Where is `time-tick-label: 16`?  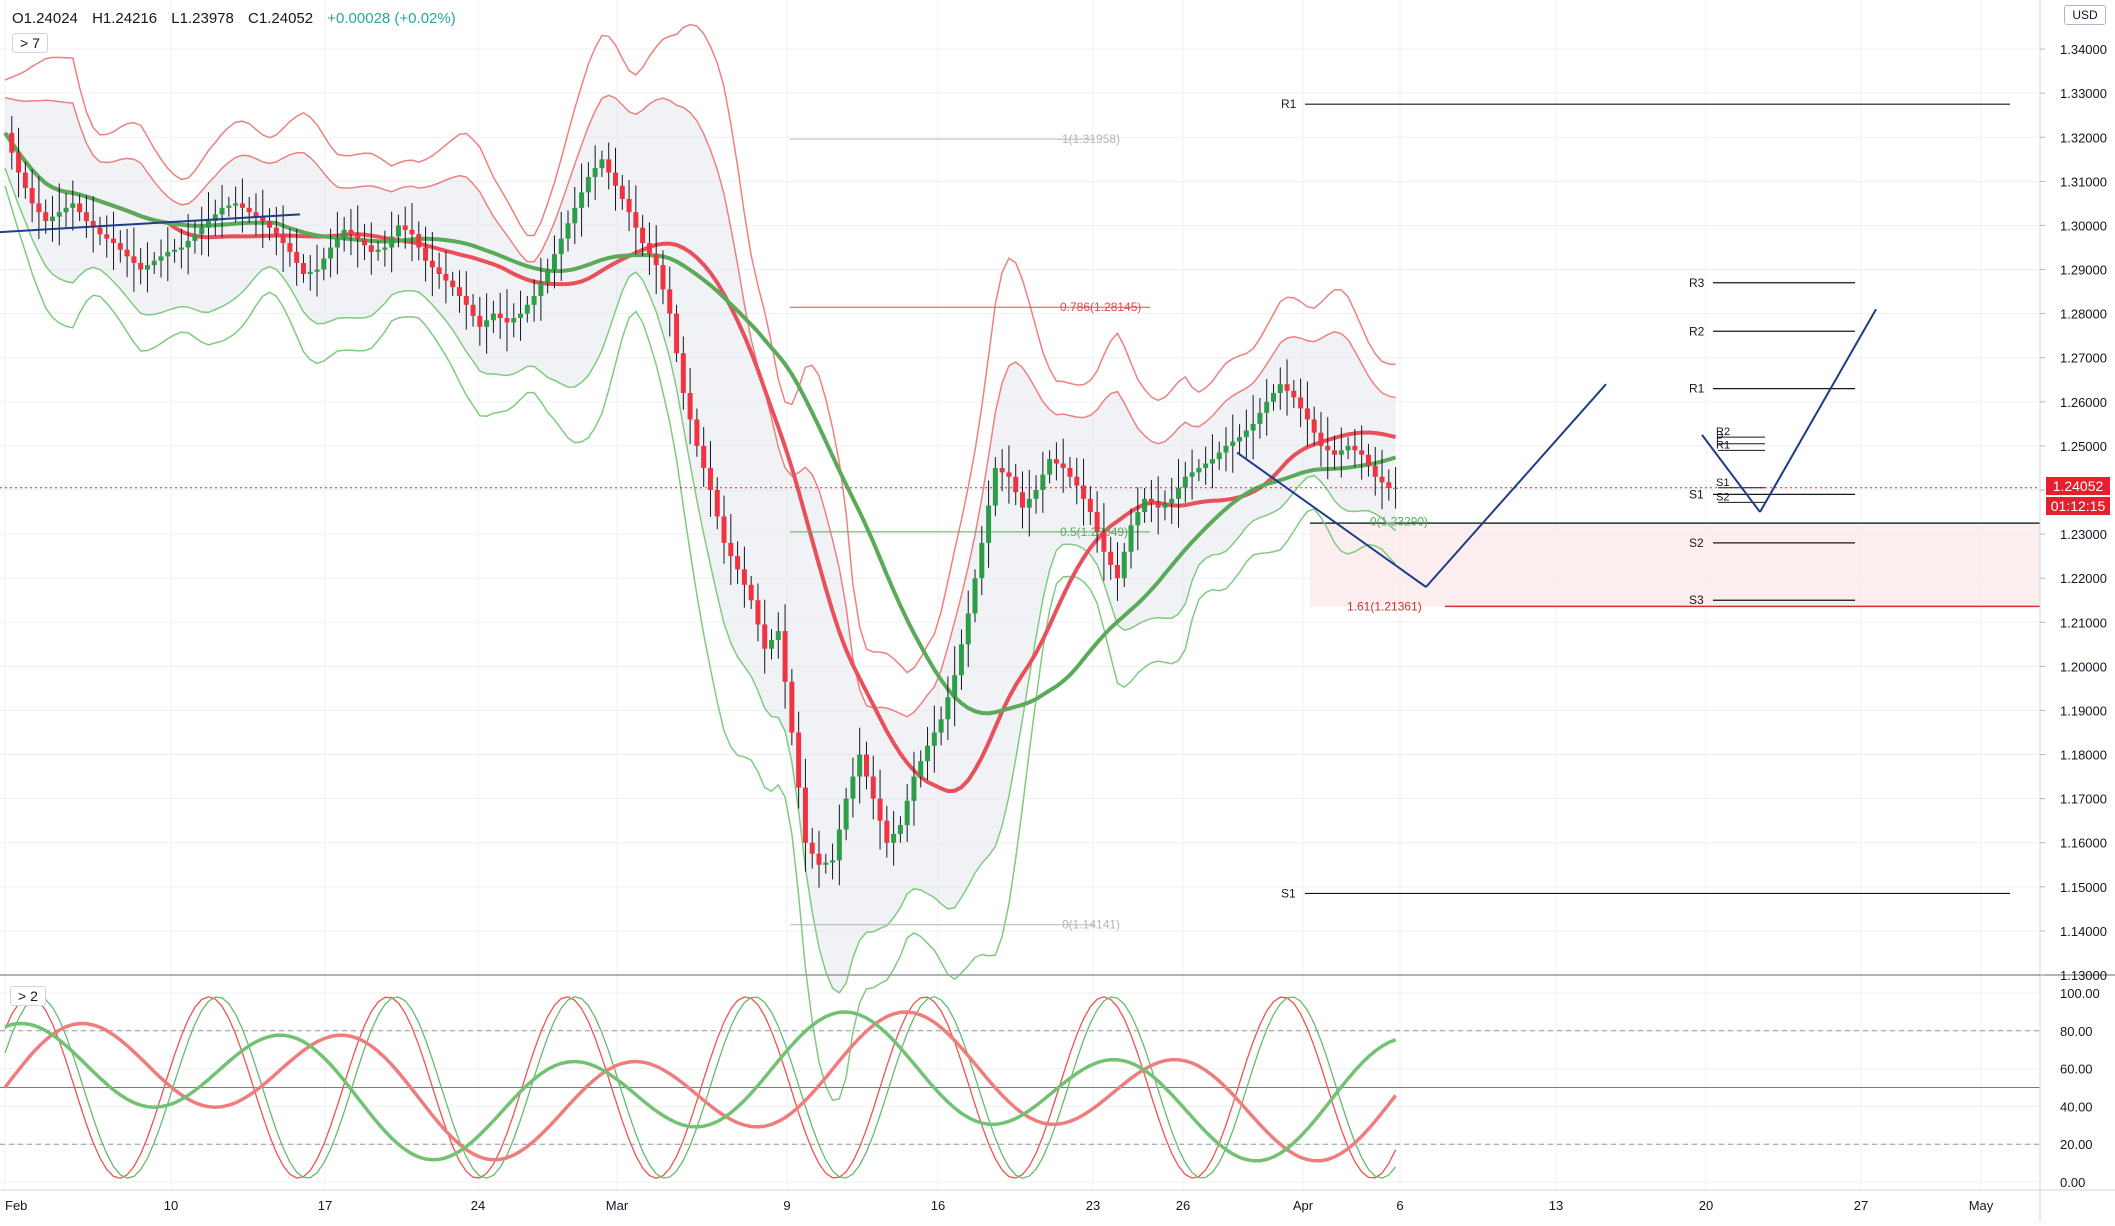 time-tick-label: 16 is located at coordinates (938, 1205).